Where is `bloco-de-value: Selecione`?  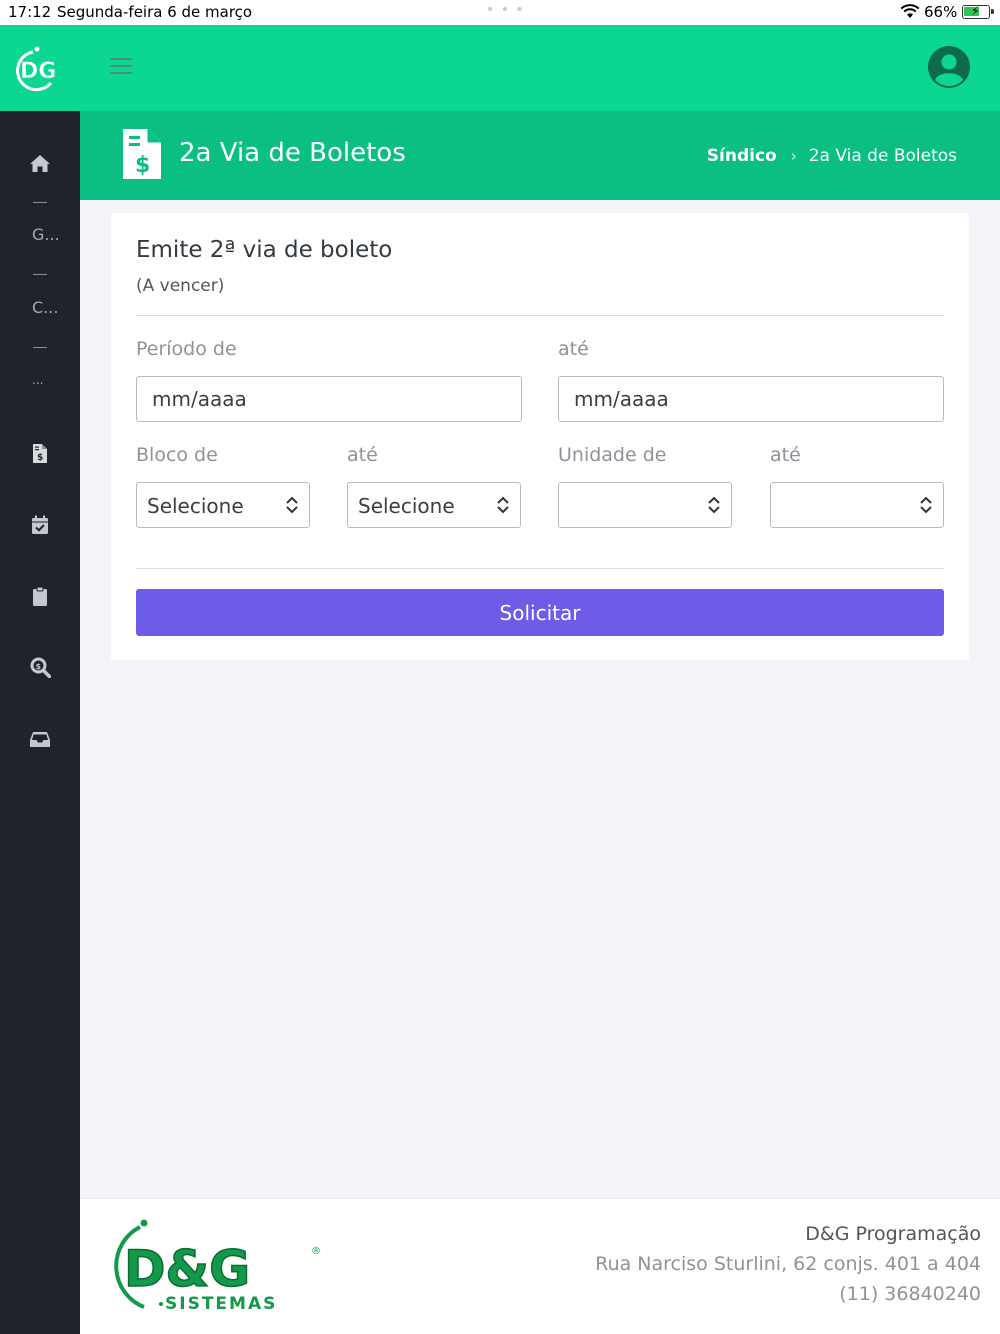 bloco-de-value: Selecione is located at coordinates (195, 506).